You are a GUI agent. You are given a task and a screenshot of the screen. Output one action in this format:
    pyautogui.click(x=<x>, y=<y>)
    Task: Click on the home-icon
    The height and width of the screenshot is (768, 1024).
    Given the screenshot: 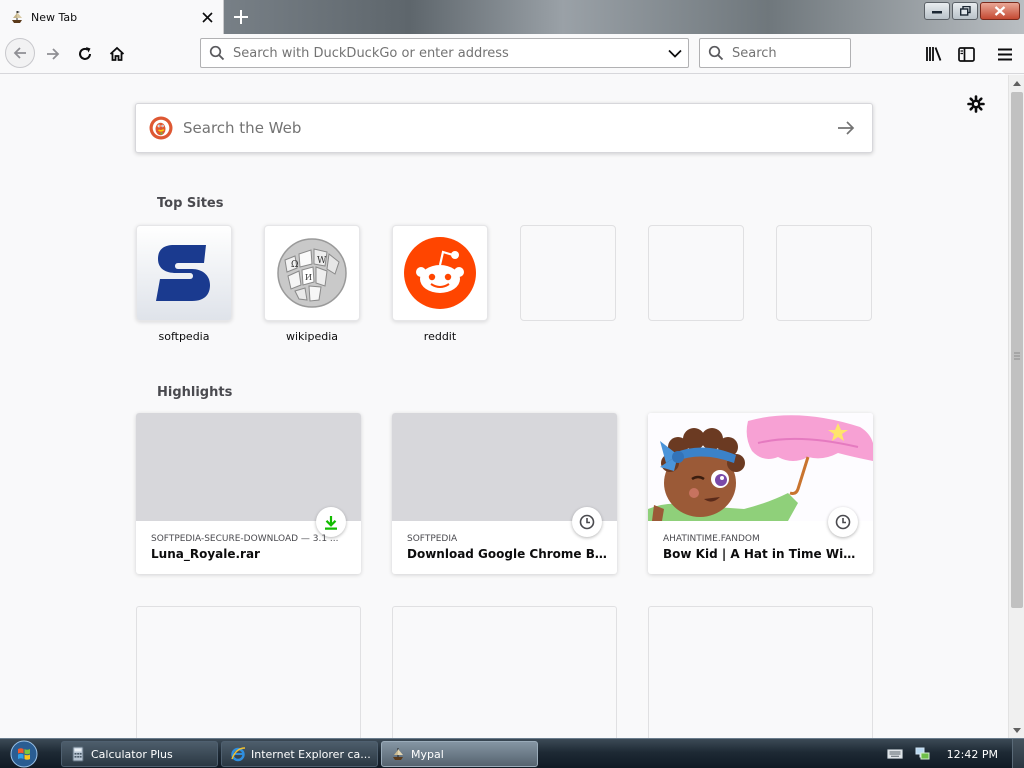 What is the action you would take?
    pyautogui.click(x=117, y=53)
    